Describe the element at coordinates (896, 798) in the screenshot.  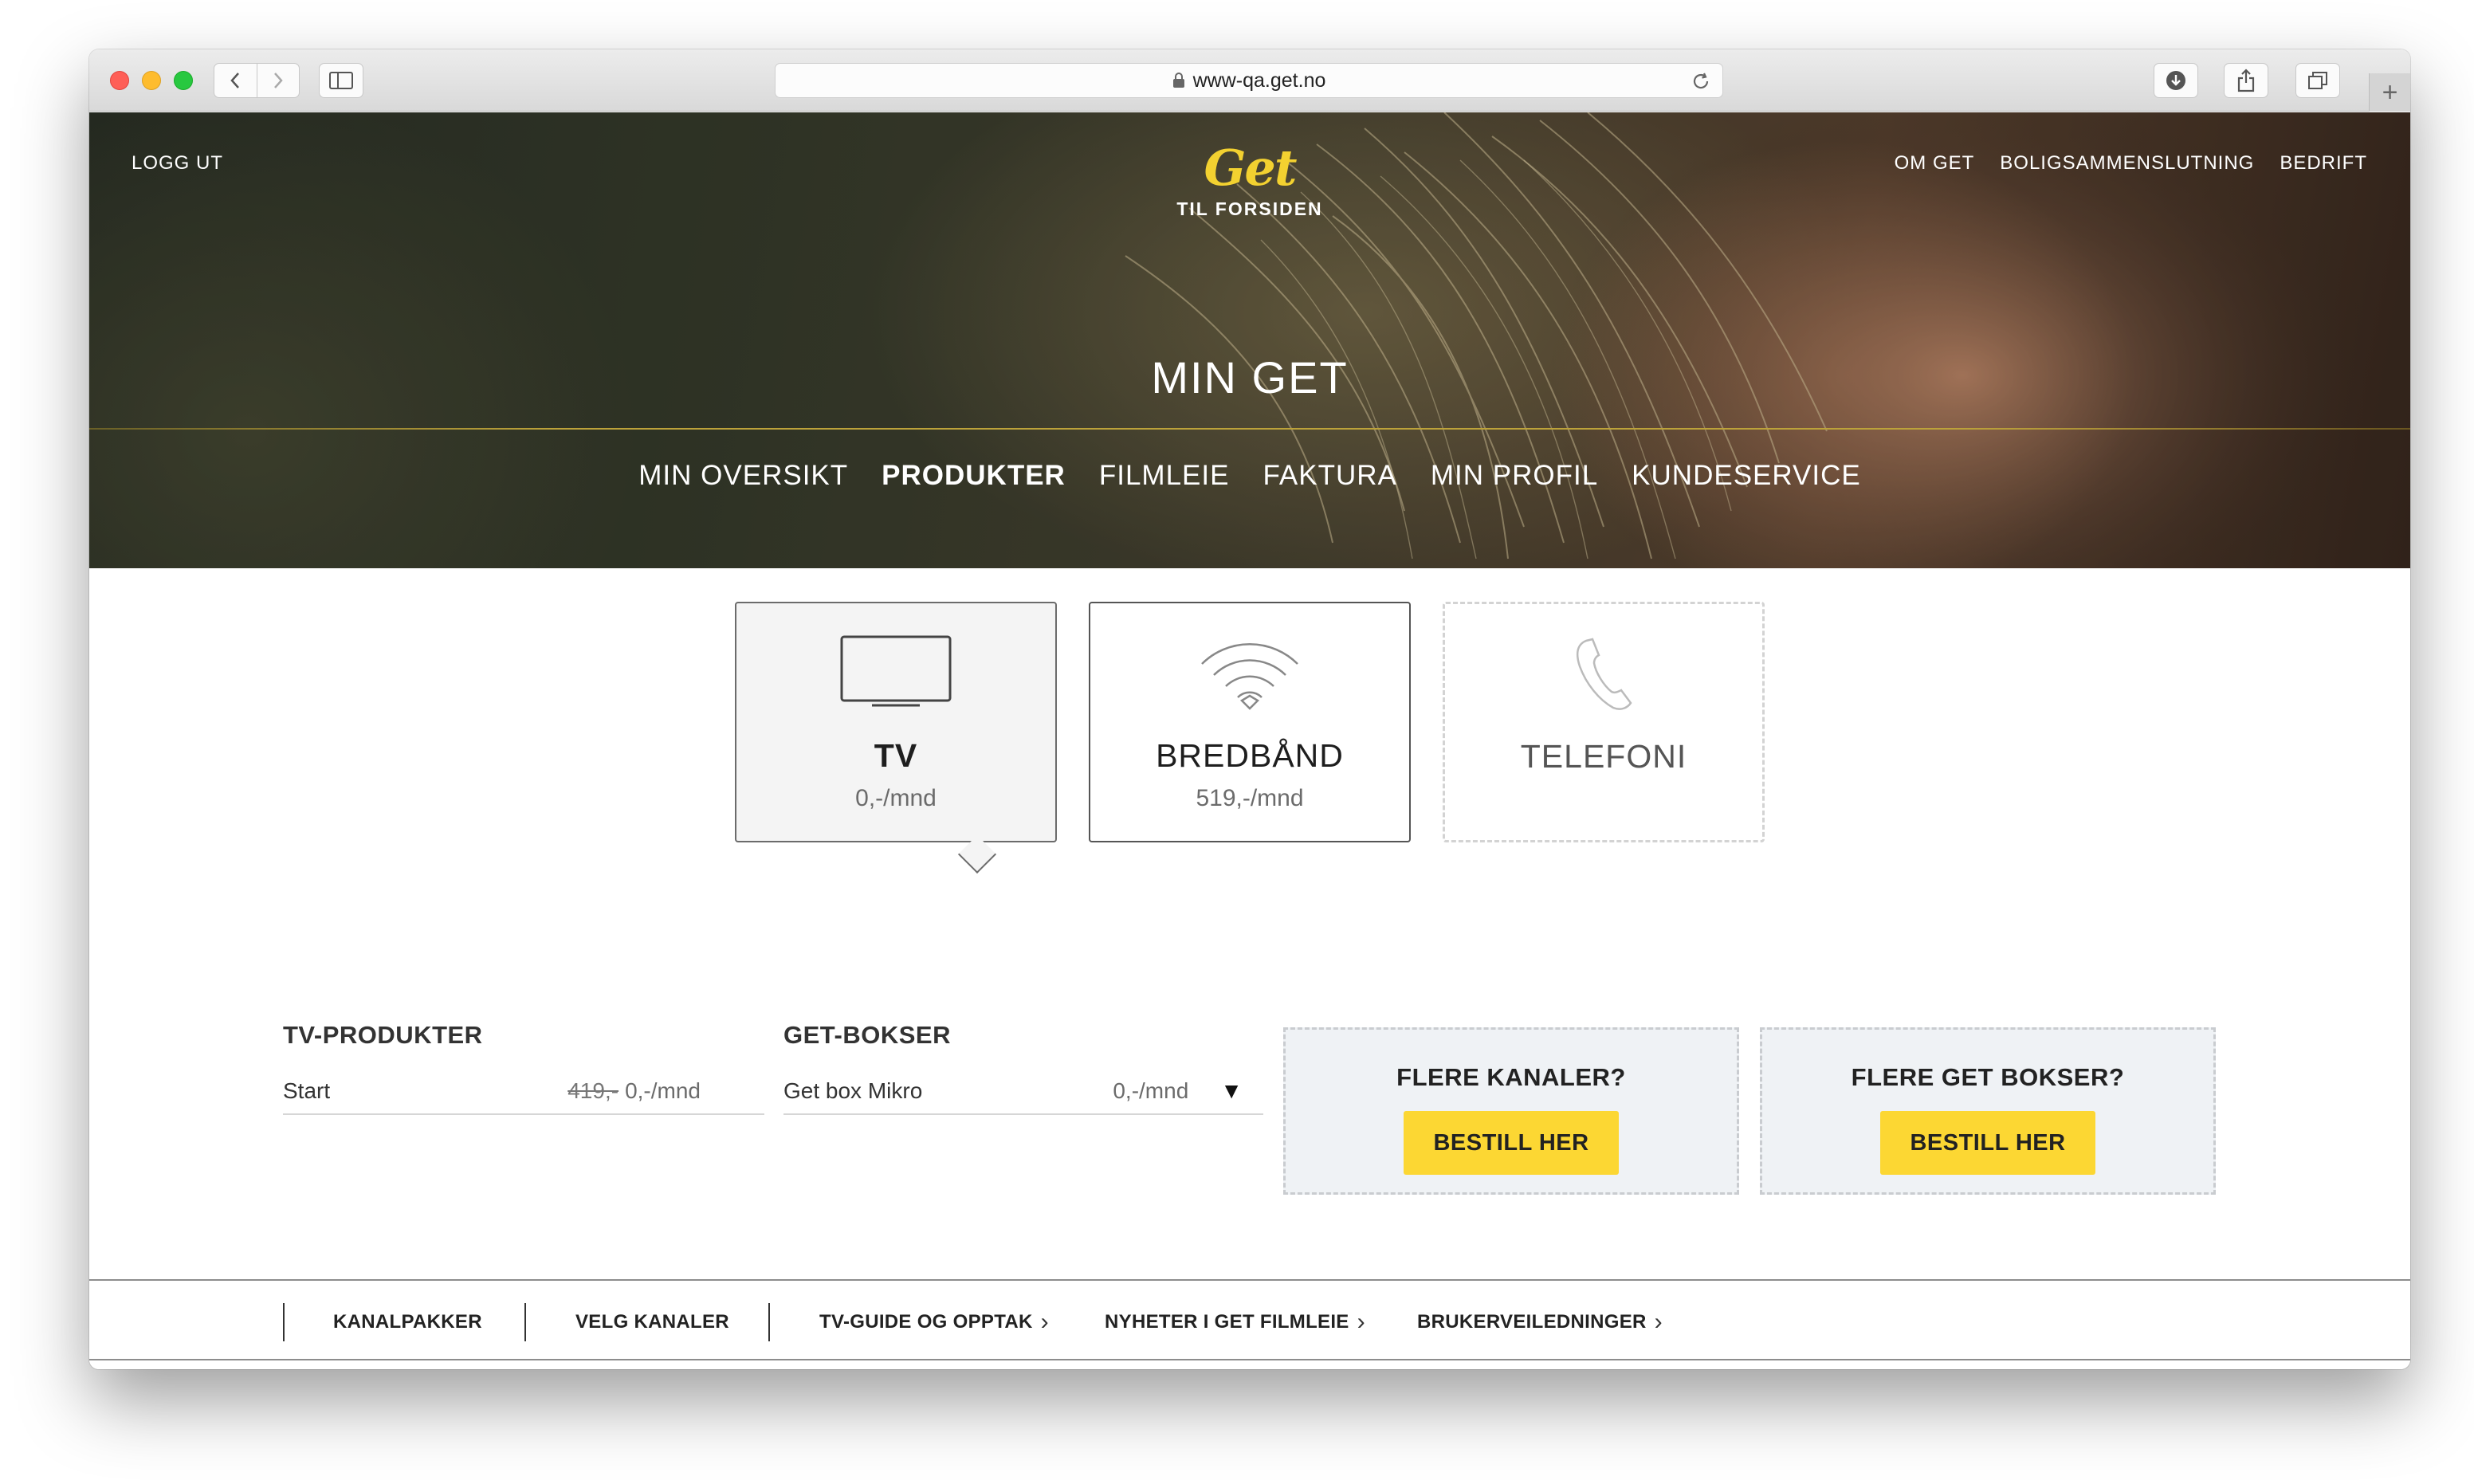
I see `product-price: 0,-/mnd` at that location.